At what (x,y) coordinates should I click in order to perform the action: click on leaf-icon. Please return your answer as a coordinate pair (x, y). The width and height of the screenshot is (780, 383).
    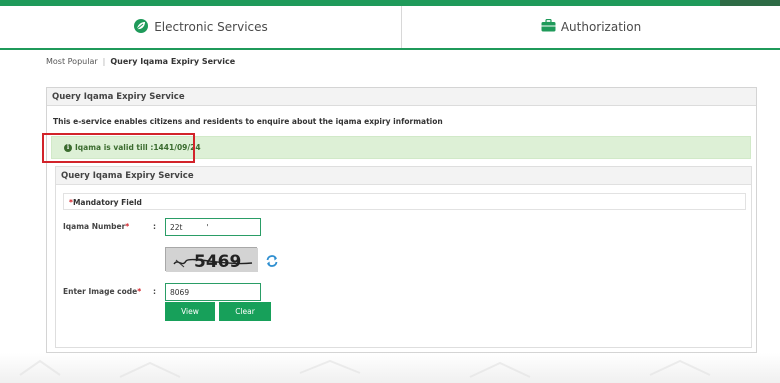
    Looking at the image, I should click on (141, 27).